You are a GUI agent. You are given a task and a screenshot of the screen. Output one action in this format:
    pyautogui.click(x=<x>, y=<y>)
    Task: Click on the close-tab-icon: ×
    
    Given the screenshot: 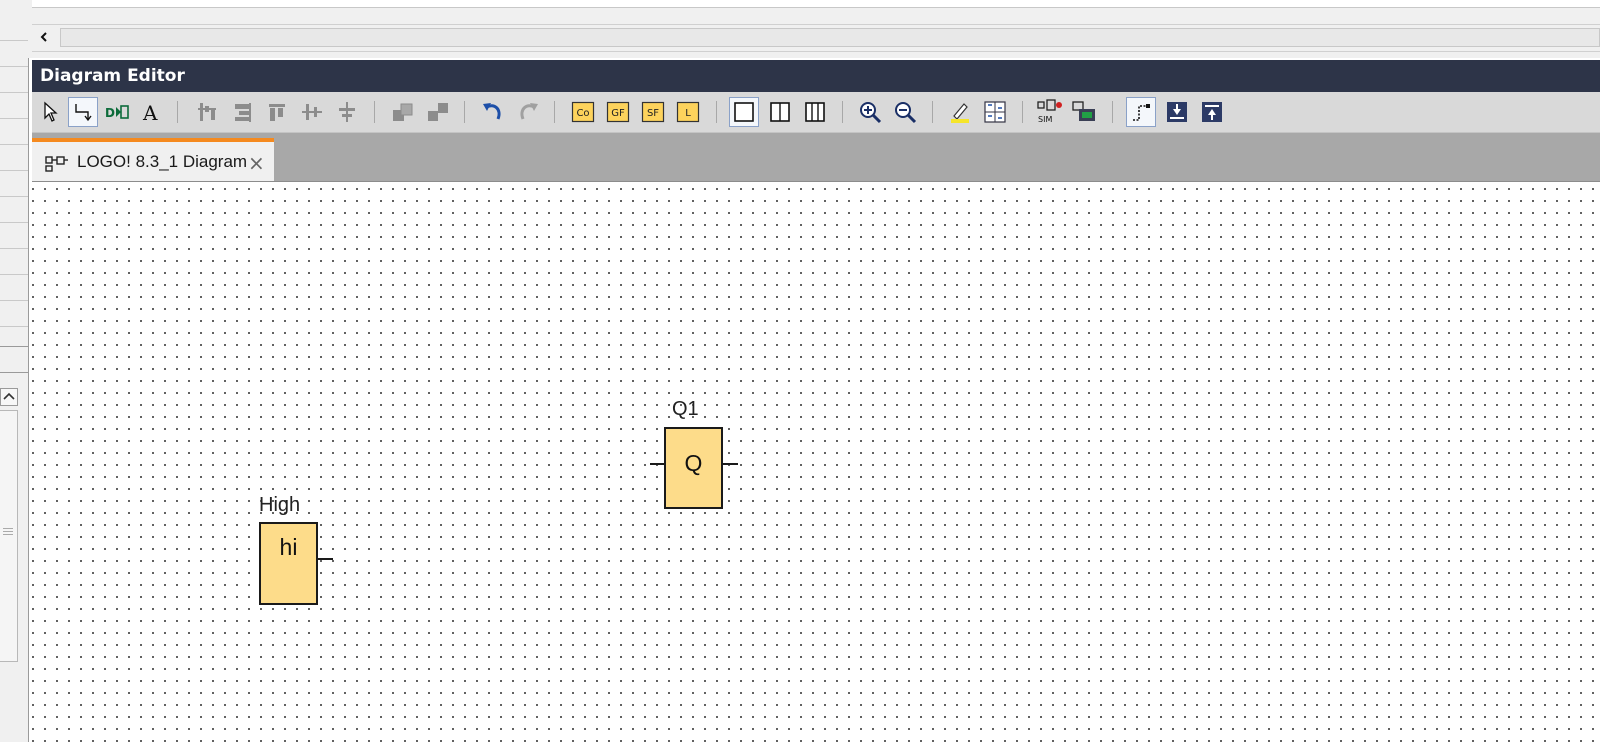 What is the action you would take?
    pyautogui.click(x=256, y=163)
    